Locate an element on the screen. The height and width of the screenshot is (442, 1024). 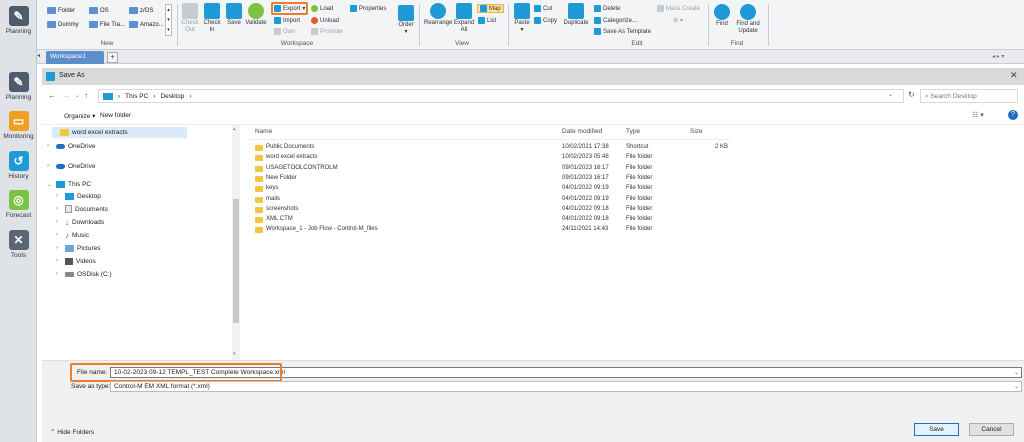
save-as-template-button: Save As Template is located at coordinates (622, 31).